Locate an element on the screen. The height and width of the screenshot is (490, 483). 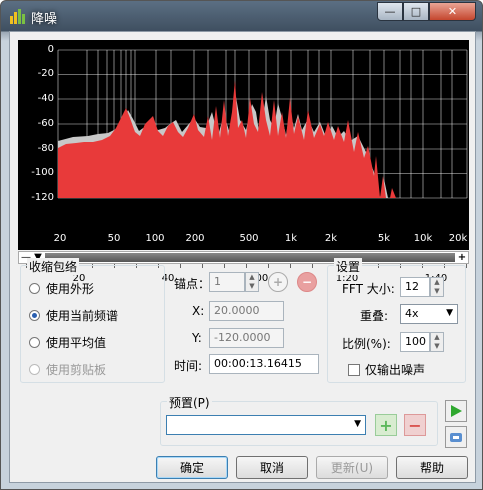
y-tick-label: -120 is located at coordinates (42, 197).